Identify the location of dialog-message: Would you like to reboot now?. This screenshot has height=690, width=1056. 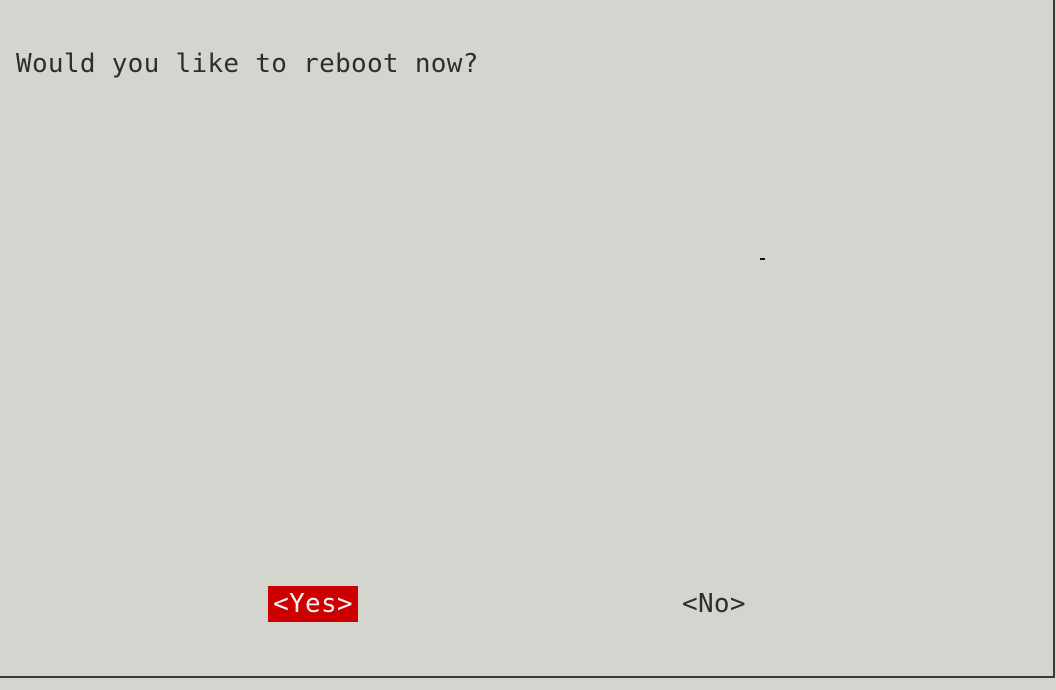
(247, 64).